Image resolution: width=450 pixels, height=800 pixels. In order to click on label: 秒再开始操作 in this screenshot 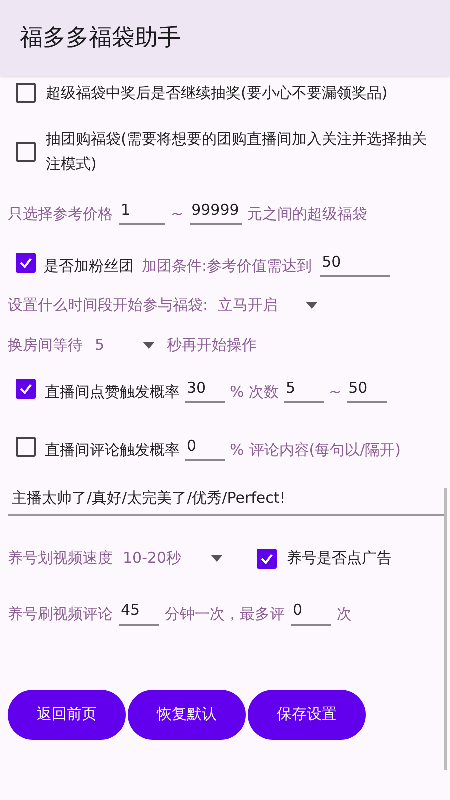, I will do `click(212, 345)`.